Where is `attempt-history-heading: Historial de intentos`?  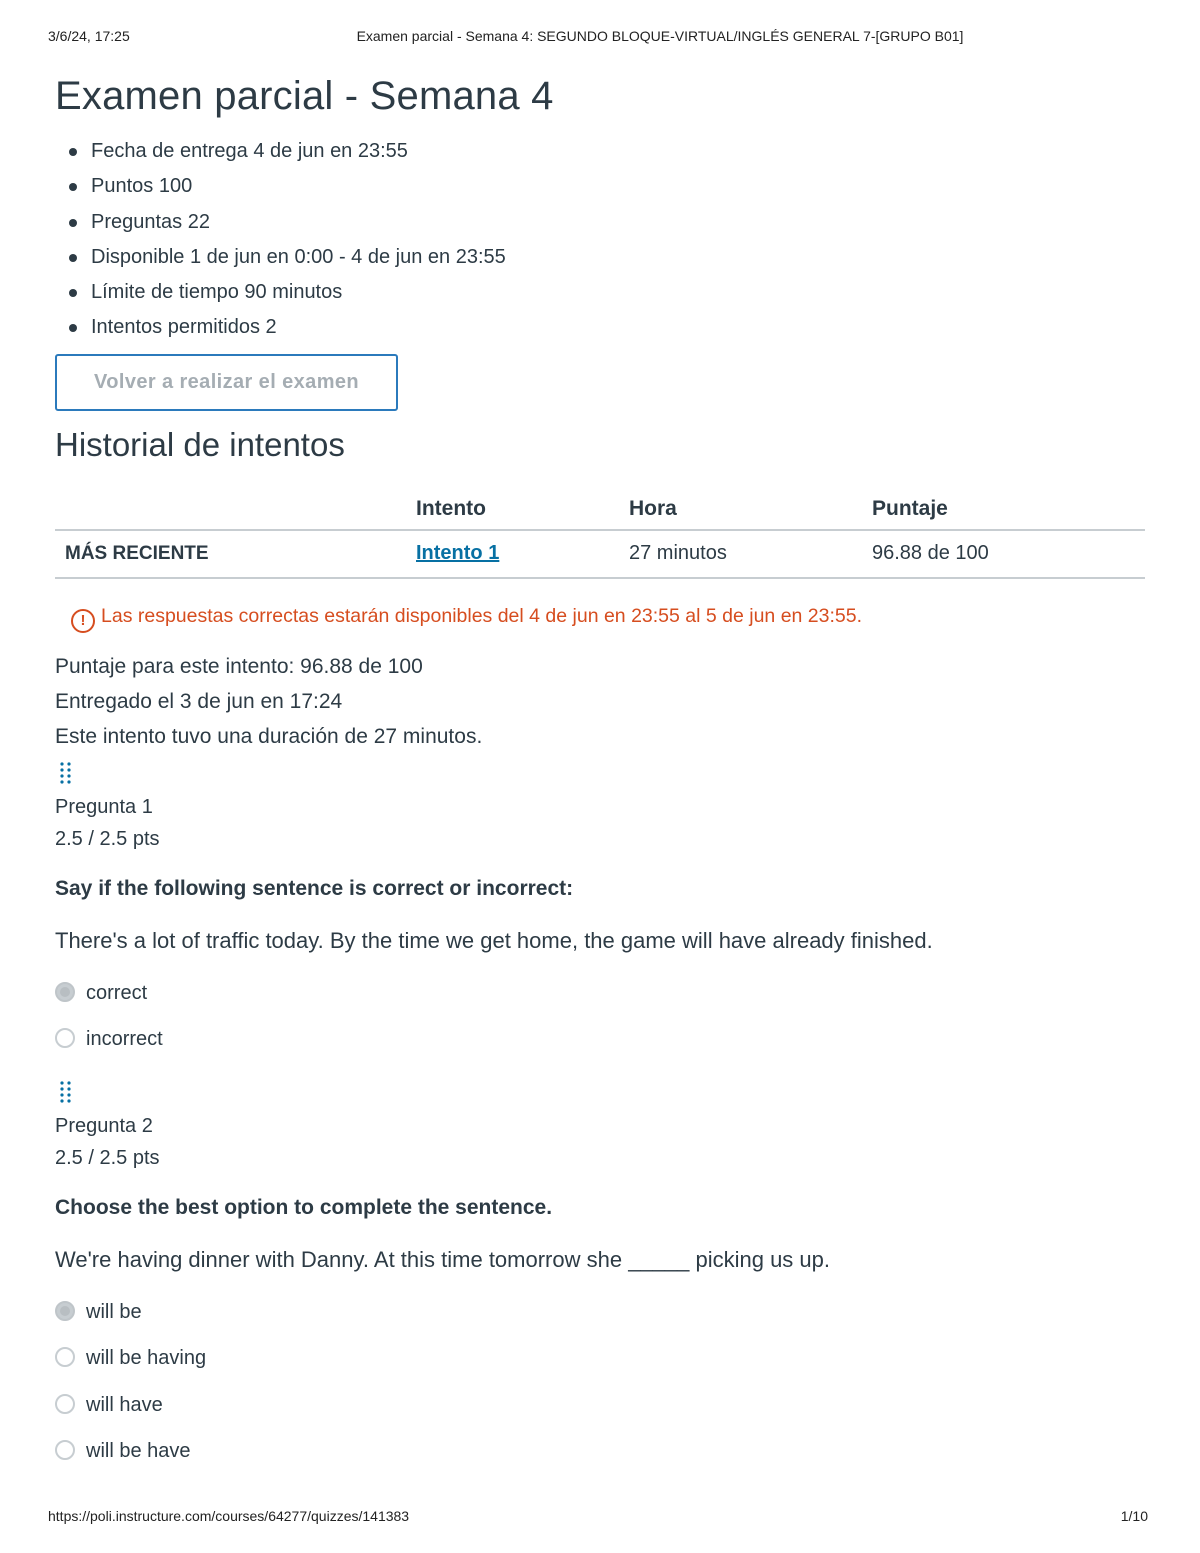
attempt-history-heading: Historial de intentos is located at coordinates (200, 444).